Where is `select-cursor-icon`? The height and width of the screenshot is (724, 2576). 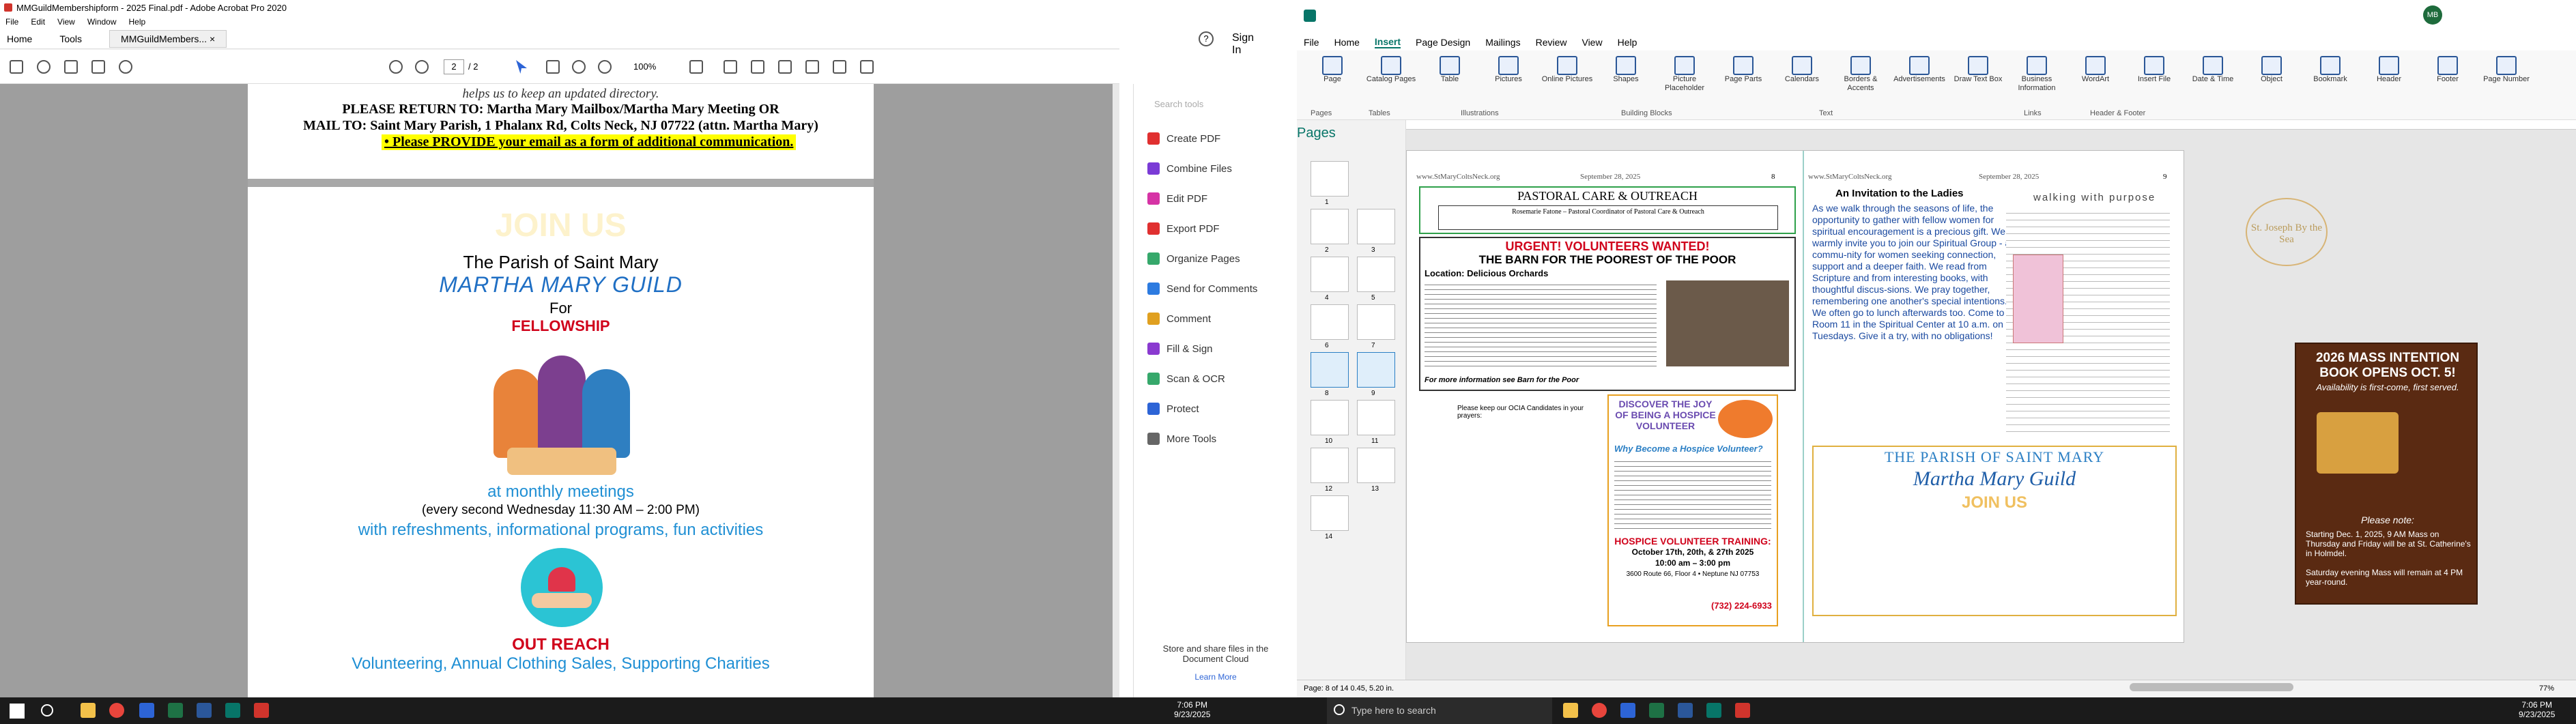
select-cursor-icon is located at coordinates (521, 67).